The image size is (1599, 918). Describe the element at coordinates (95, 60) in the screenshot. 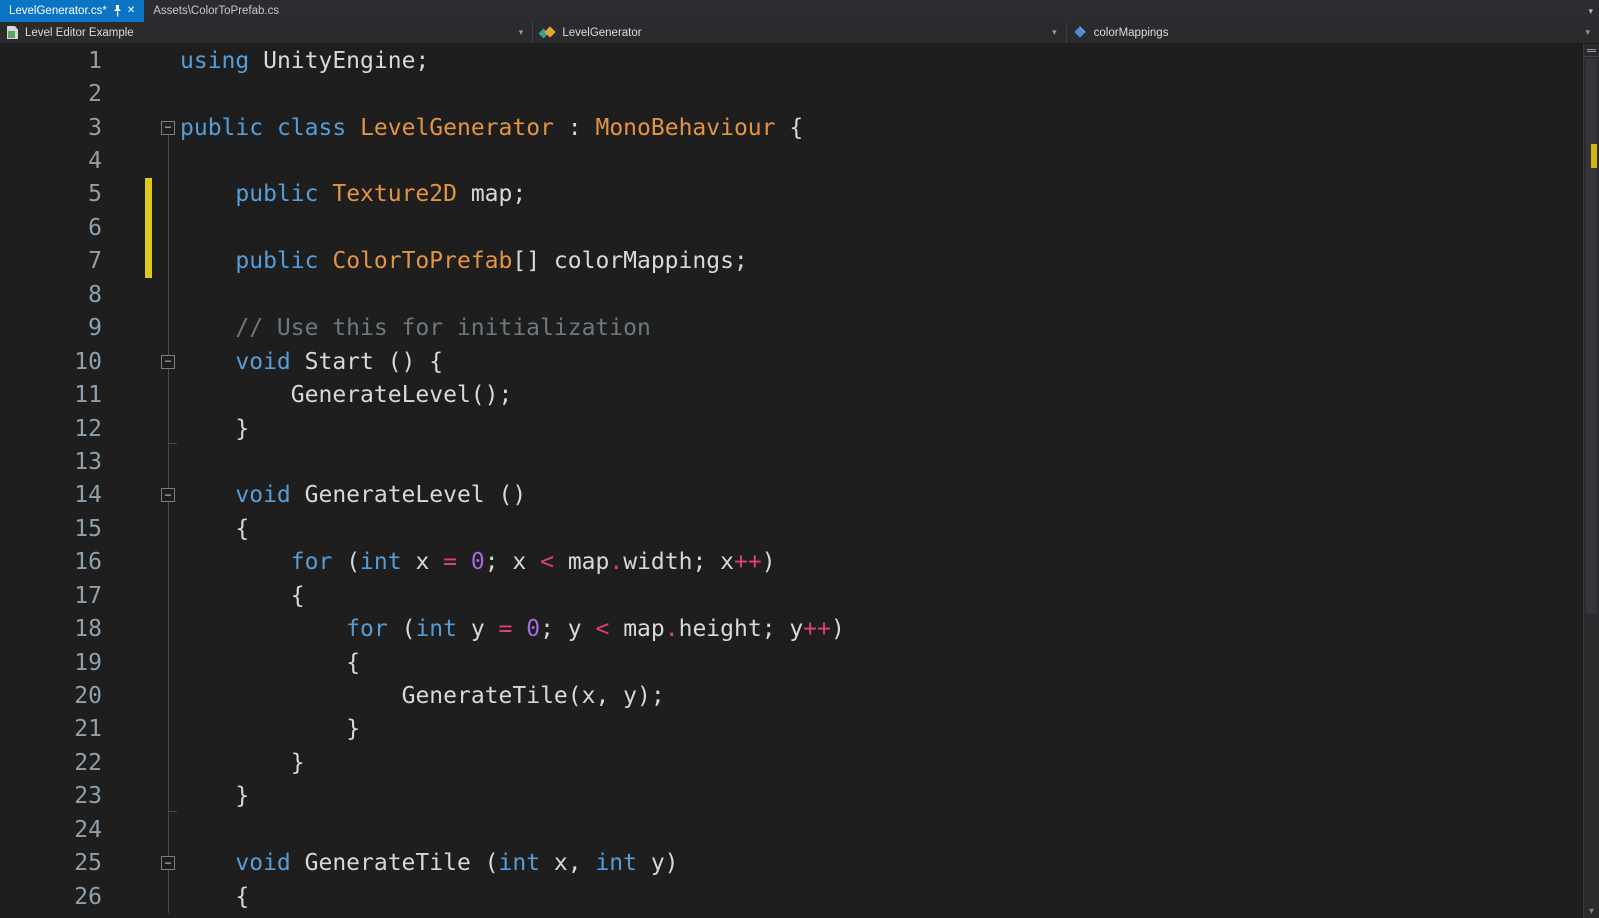

I see `line-number: 1` at that location.